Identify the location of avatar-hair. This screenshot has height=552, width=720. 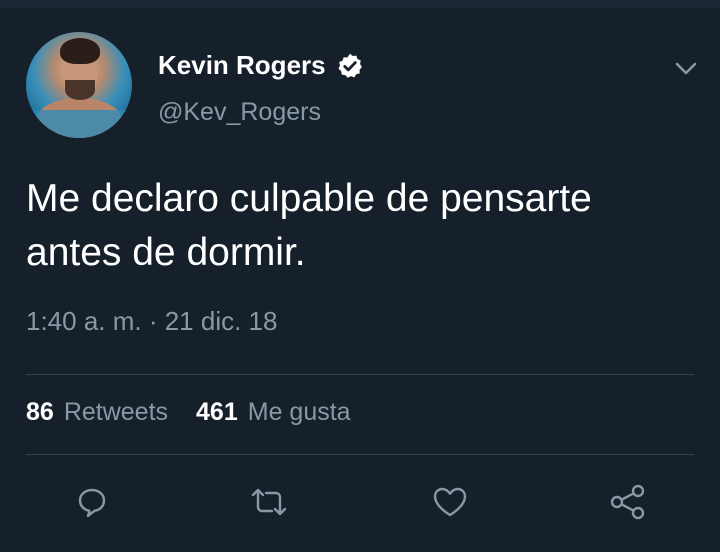
(80, 51).